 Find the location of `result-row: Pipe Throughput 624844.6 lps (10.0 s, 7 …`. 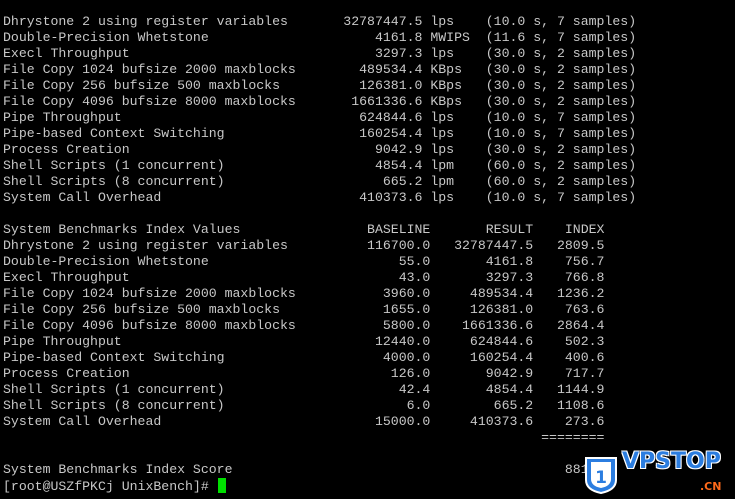

result-row: Pipe Throughput 624844.6 lps (10.0 s, 7 … is located at coordinates (320, 117).